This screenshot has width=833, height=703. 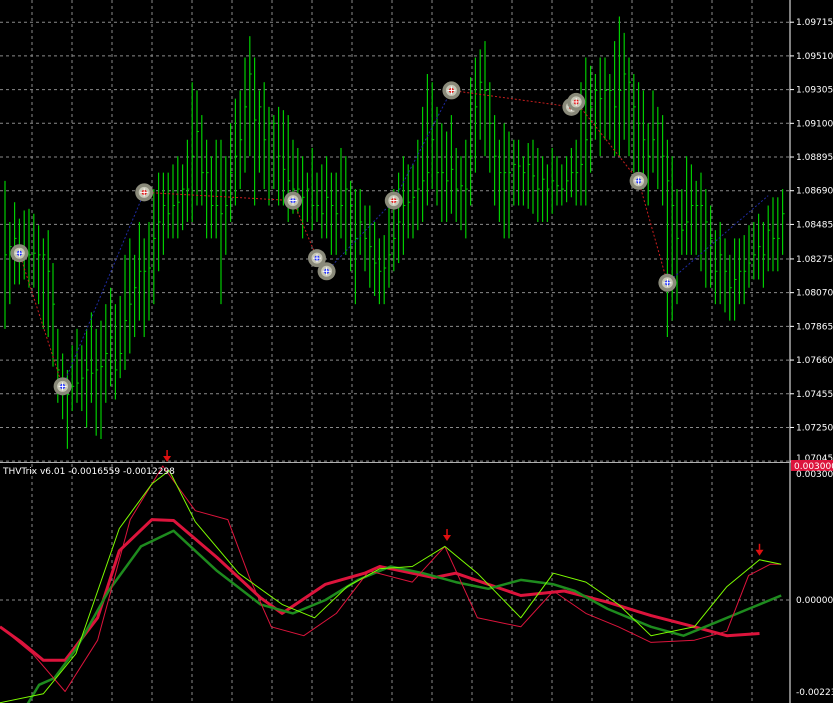 I want to click on y-tick-label: -0.002235, so click(x=814, y=693).